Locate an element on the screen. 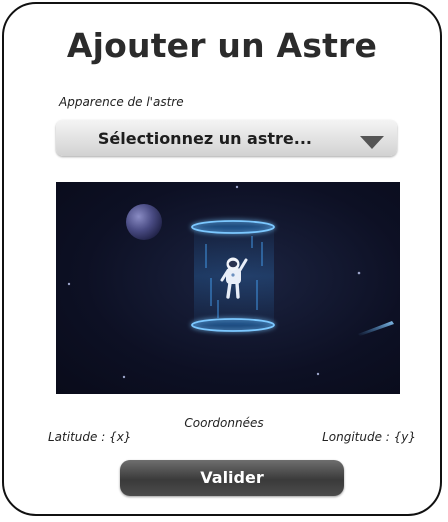 This screenshot has width=448, height=522. comet-icon is located at coordinates (376, 328).